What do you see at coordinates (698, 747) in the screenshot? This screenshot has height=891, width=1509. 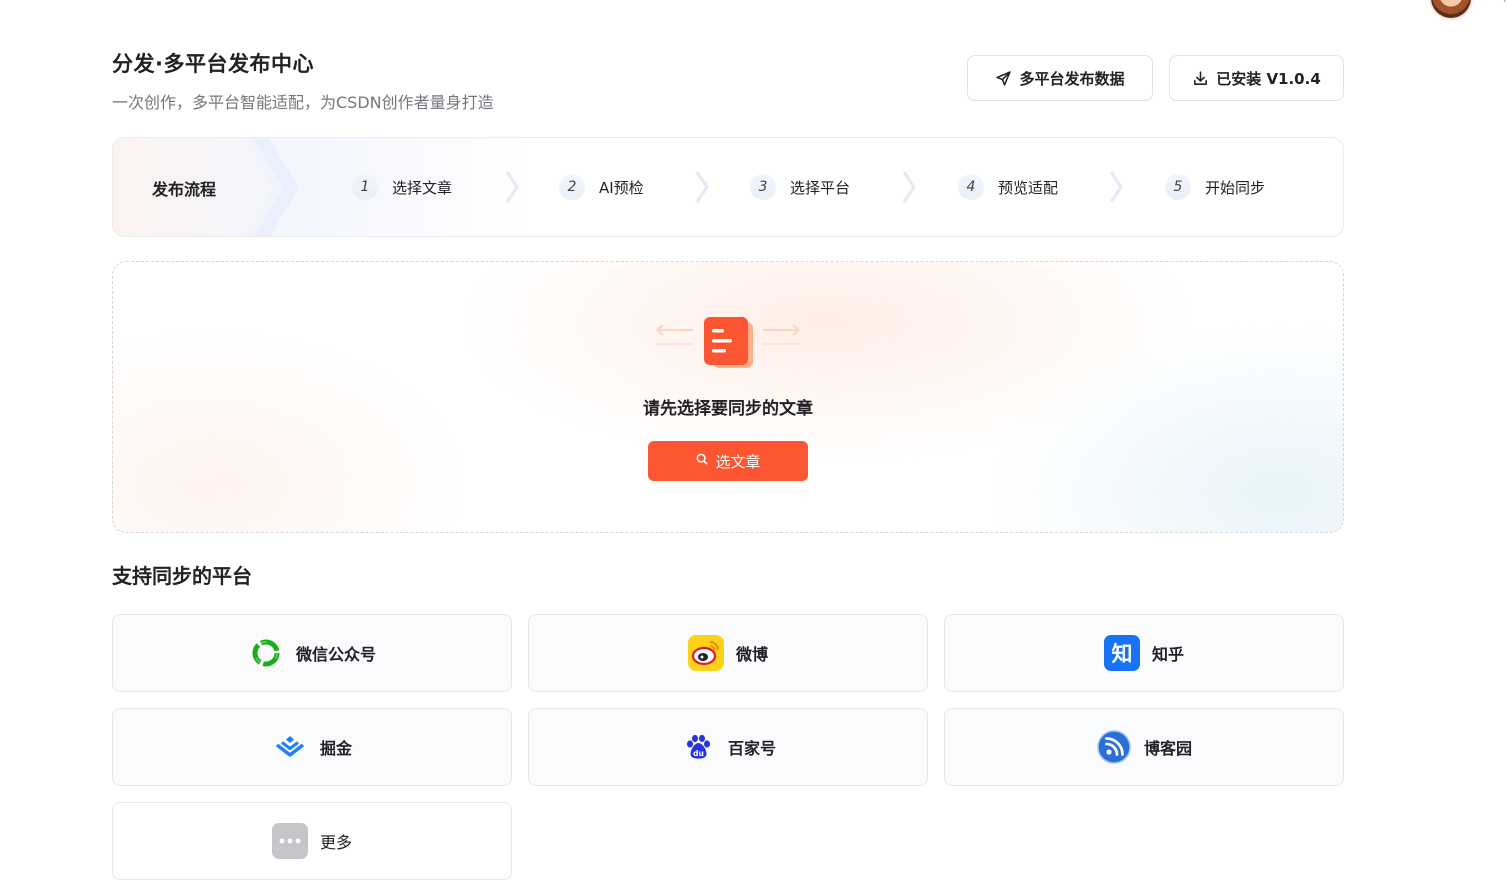 I see `baijiahao-icon: du` at bounding box center [698, 747].